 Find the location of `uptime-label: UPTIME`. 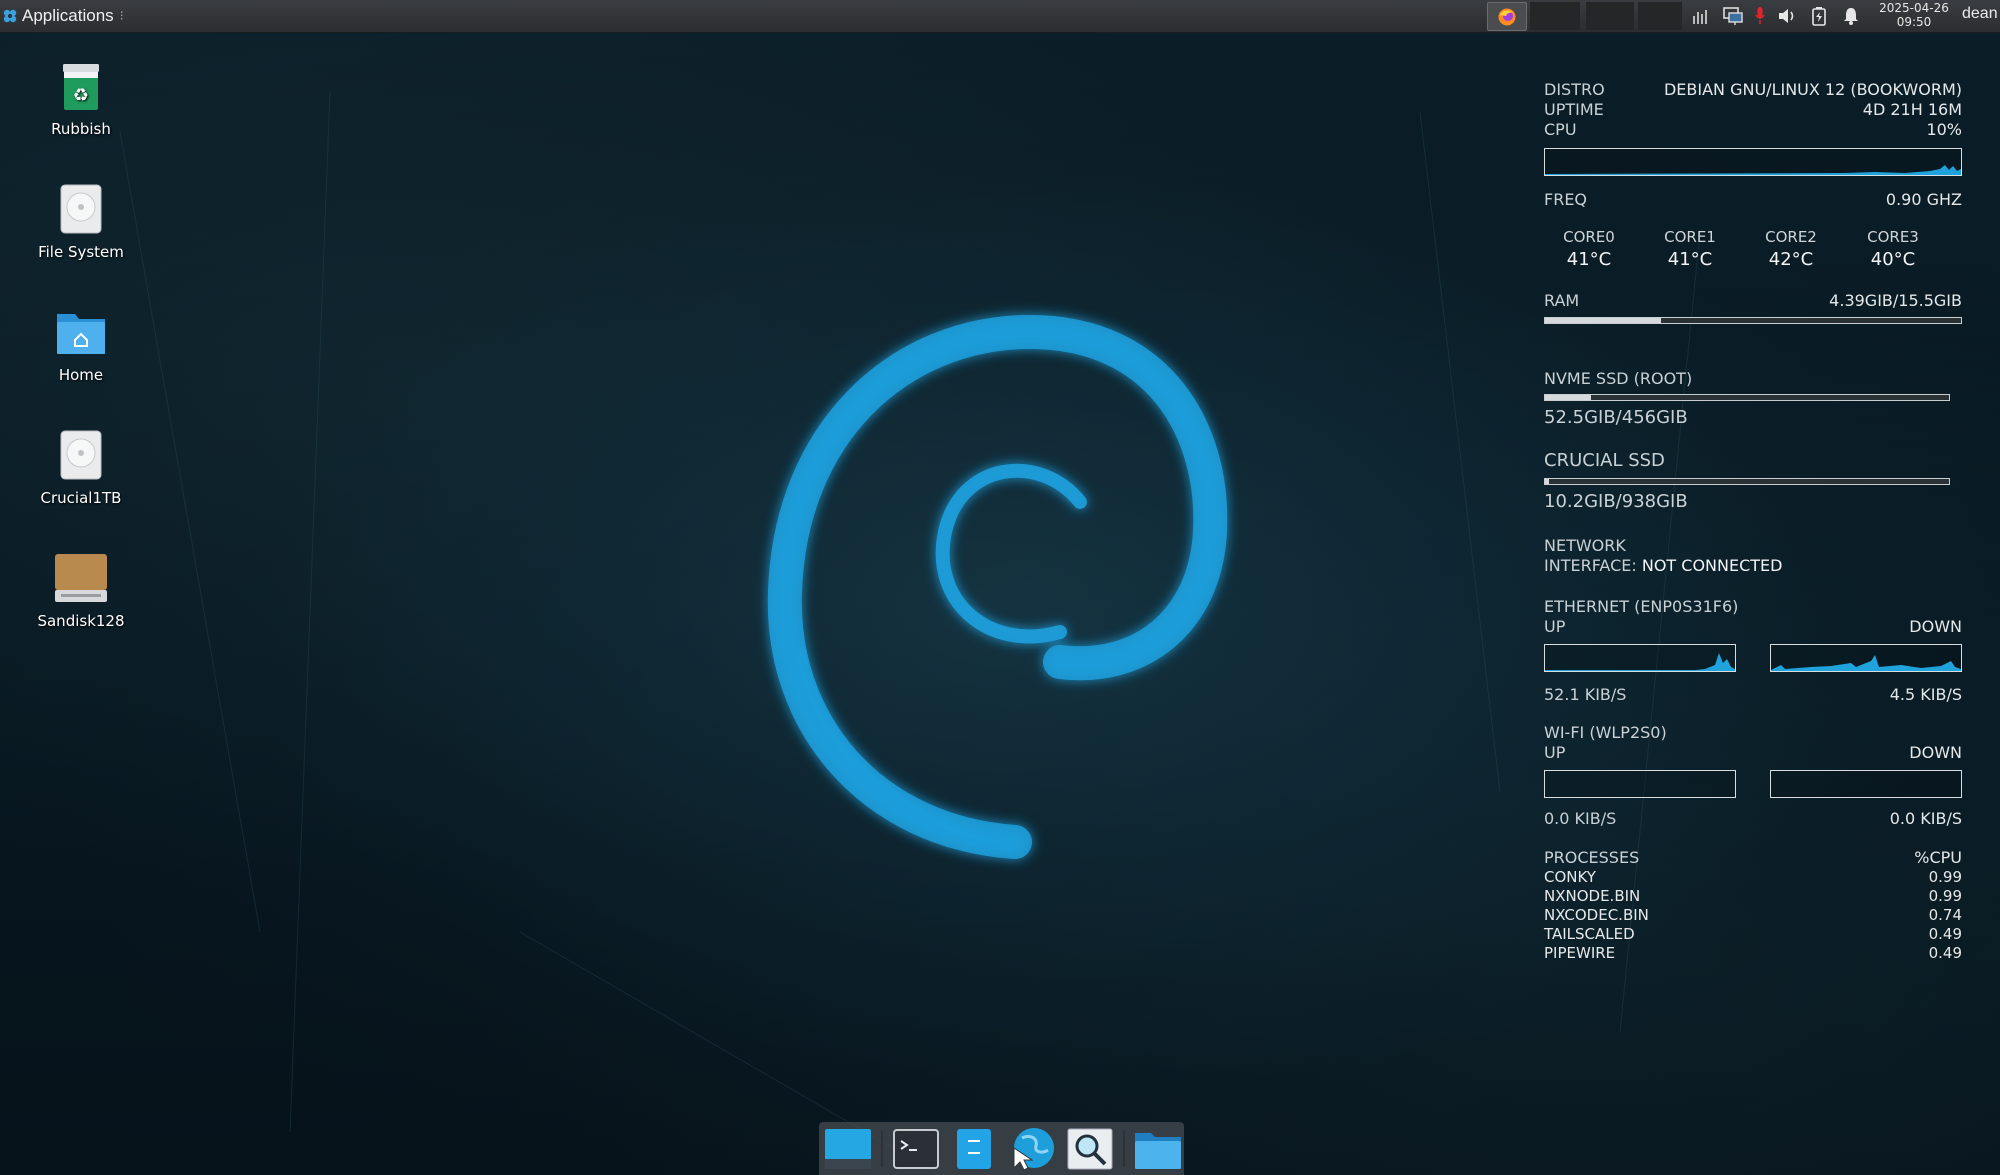

uptime-label: UPTIME is located at coordinates (1574, 109).